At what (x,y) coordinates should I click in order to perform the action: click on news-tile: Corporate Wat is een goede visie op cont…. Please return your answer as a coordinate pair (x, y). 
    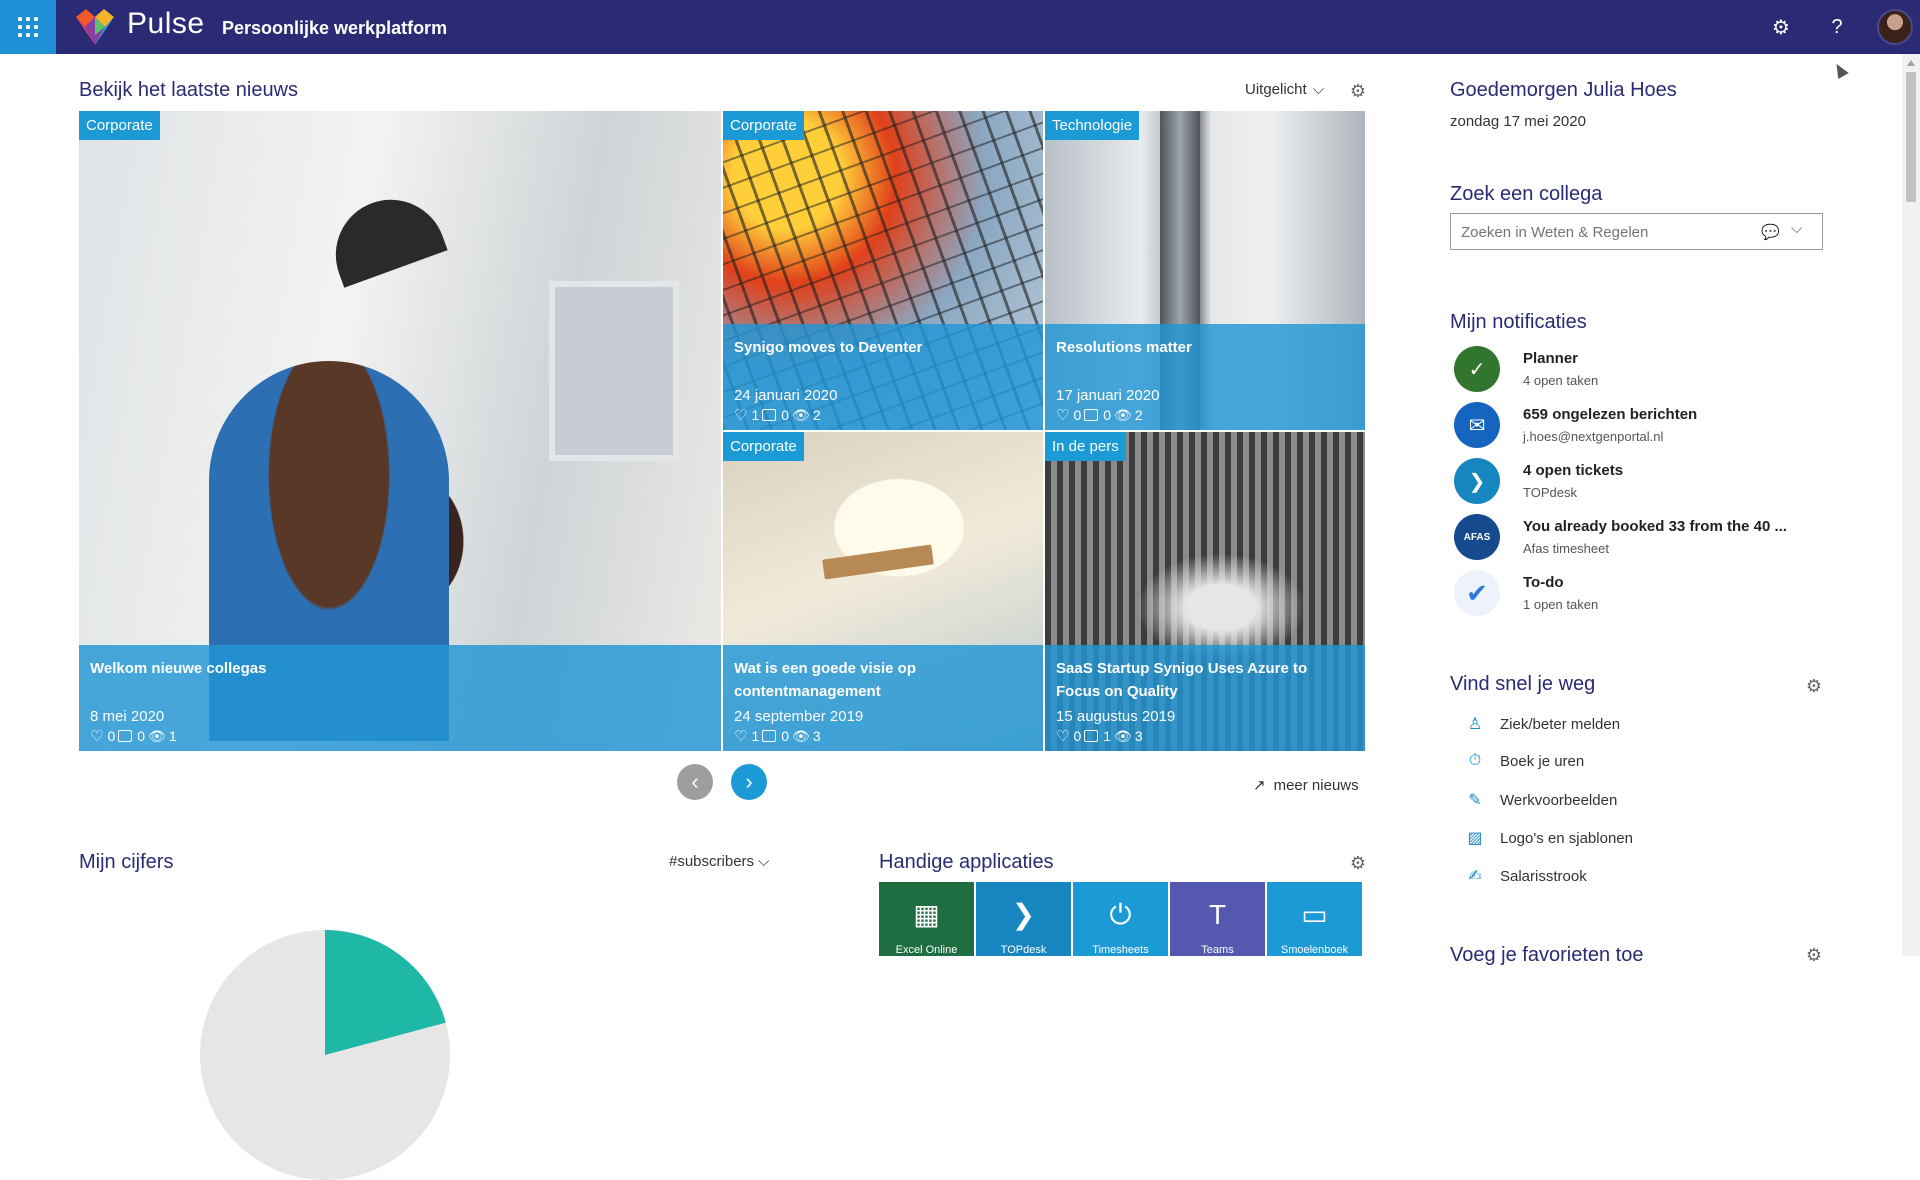
    Looking at the image, I should click on (883, 591).